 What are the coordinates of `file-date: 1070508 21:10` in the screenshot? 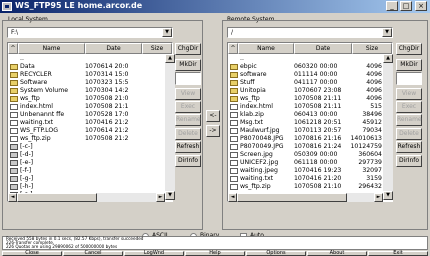 It's located at (318, 186).